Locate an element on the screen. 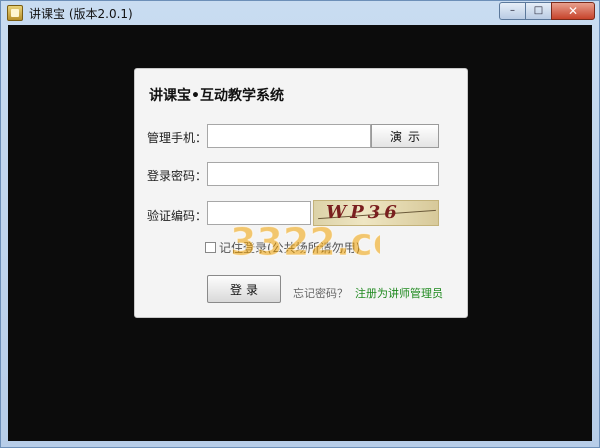 This screenshot has height=448, width=600. remember-label: 记住登录(公共场所请勿用) is located at coordinates (290, 248).